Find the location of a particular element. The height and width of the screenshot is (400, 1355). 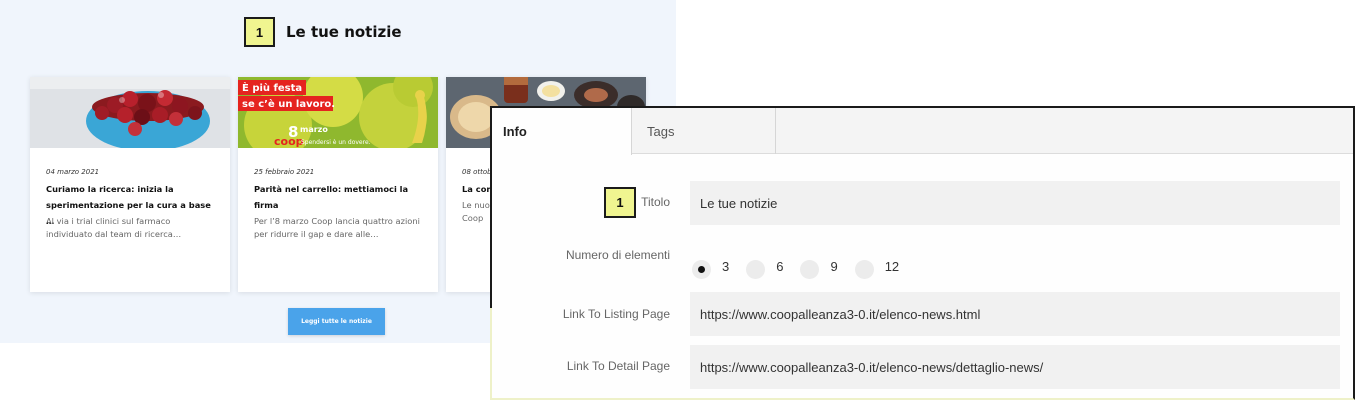

radio-option-9: 9 is located at coordinates (819, 266).